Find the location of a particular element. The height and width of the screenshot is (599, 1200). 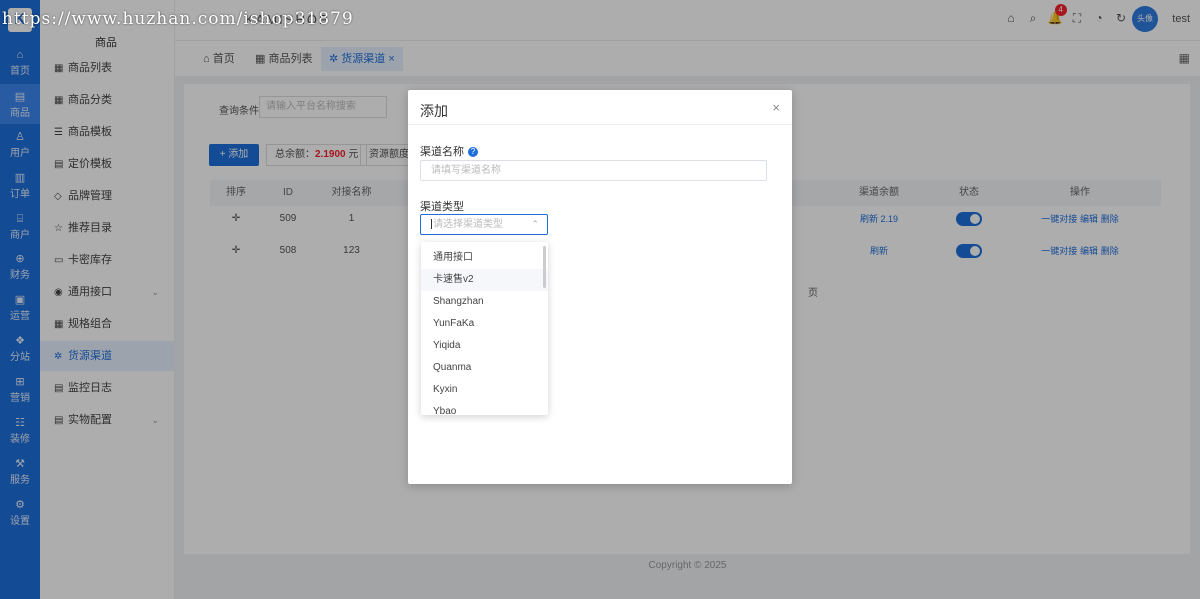

watermark-text: https://www.huzhan.com/ishop31879 is located at coordinates (178, 19).